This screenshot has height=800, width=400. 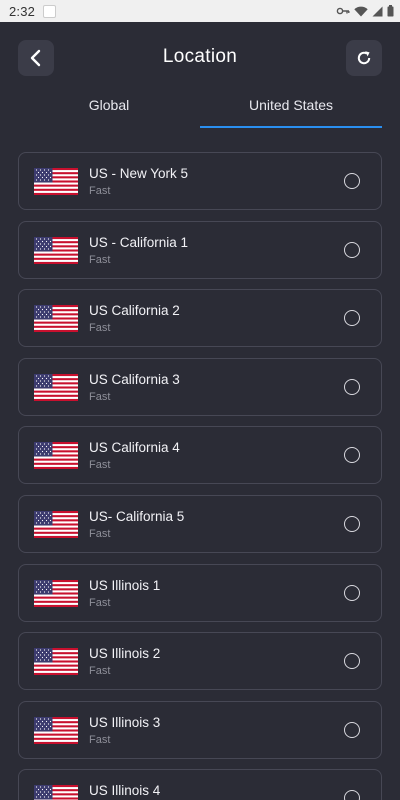 I want to click on server-item: US- California 5 Fast, so click(x=200, y=523).